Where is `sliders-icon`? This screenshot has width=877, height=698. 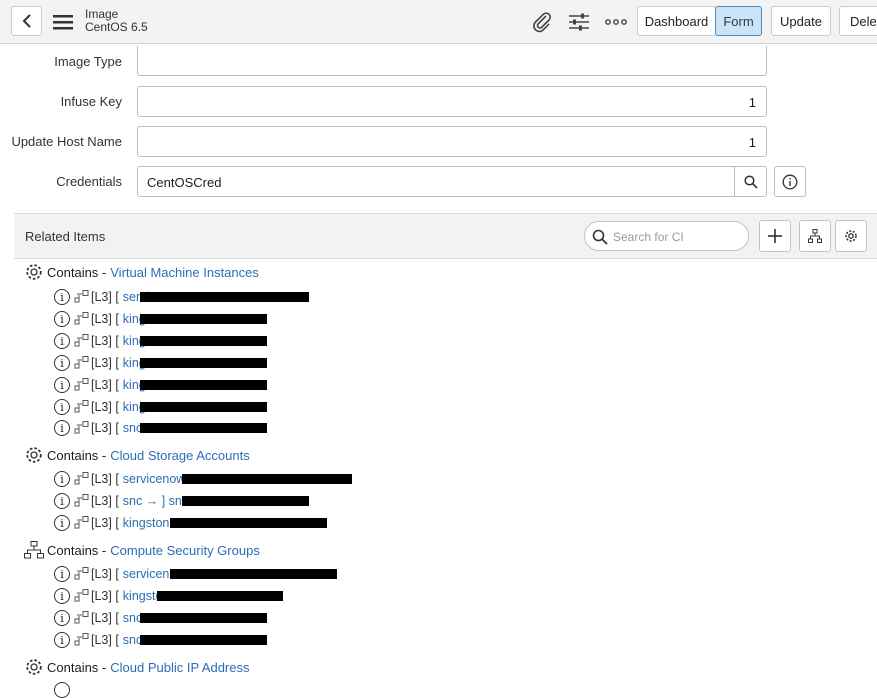
sliders-icon is located at coordinates (579, 22).